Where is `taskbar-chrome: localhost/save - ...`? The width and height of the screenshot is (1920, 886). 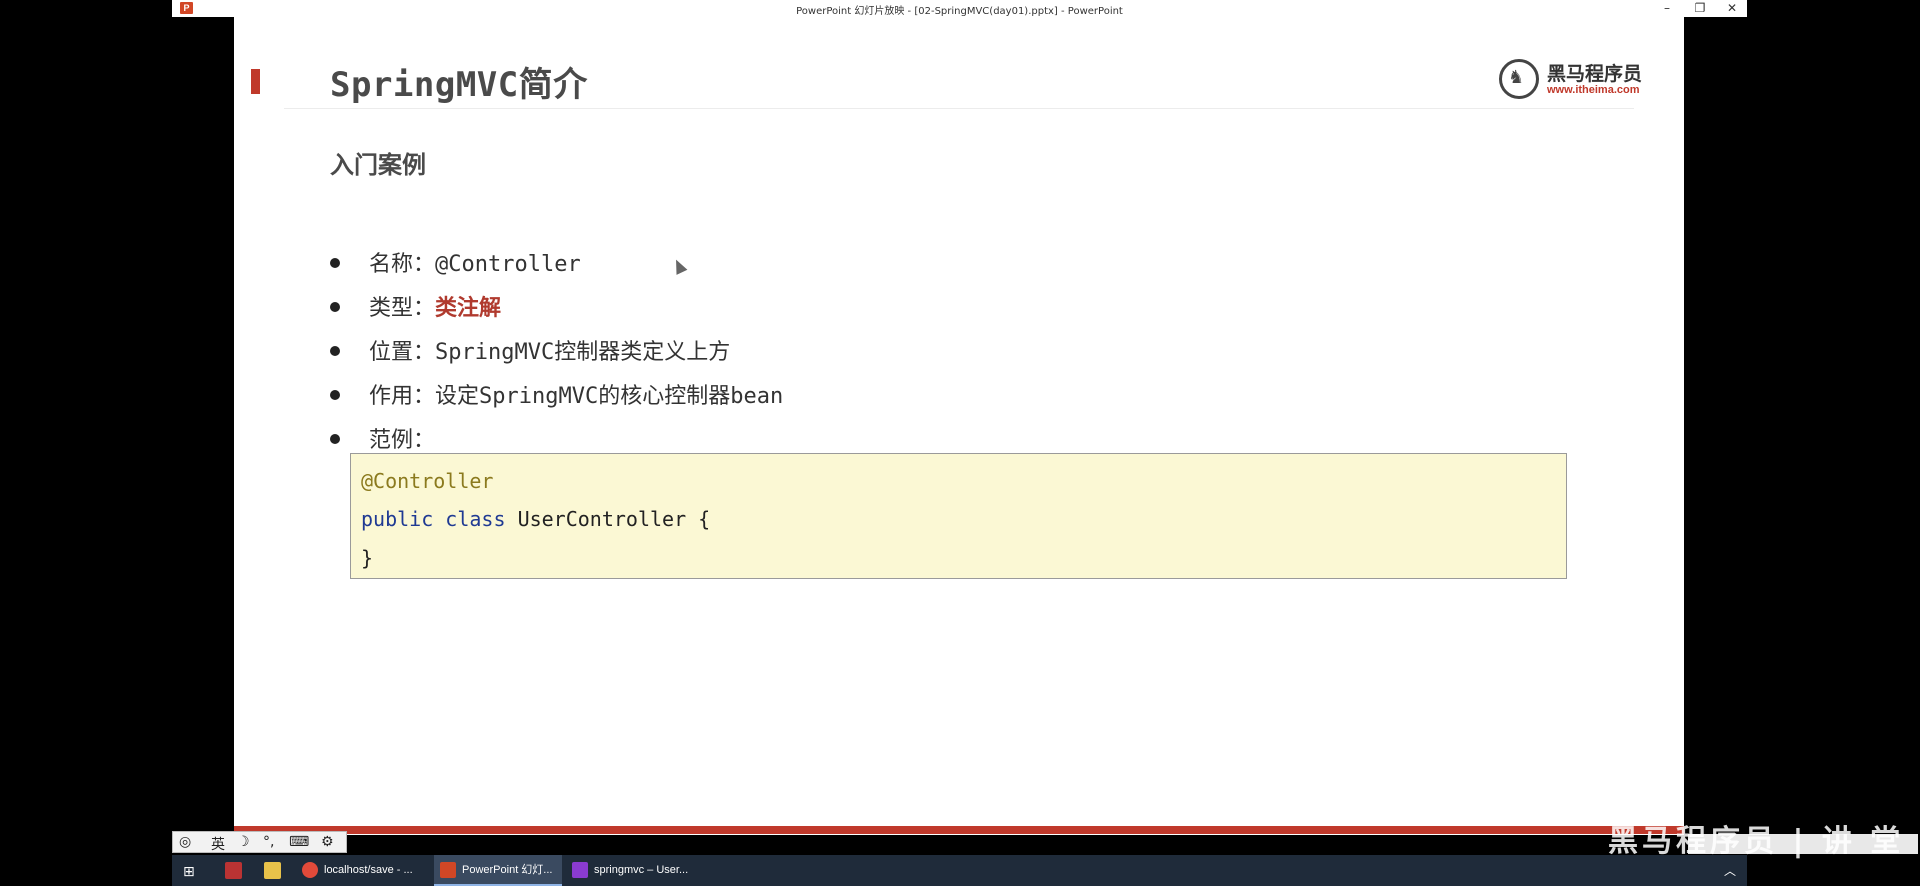
taskbar-chrome: localhost/save - ... is located at coordinates (364, 870).